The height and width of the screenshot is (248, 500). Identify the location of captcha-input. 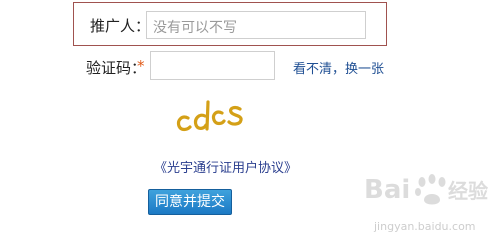
(212, 65).